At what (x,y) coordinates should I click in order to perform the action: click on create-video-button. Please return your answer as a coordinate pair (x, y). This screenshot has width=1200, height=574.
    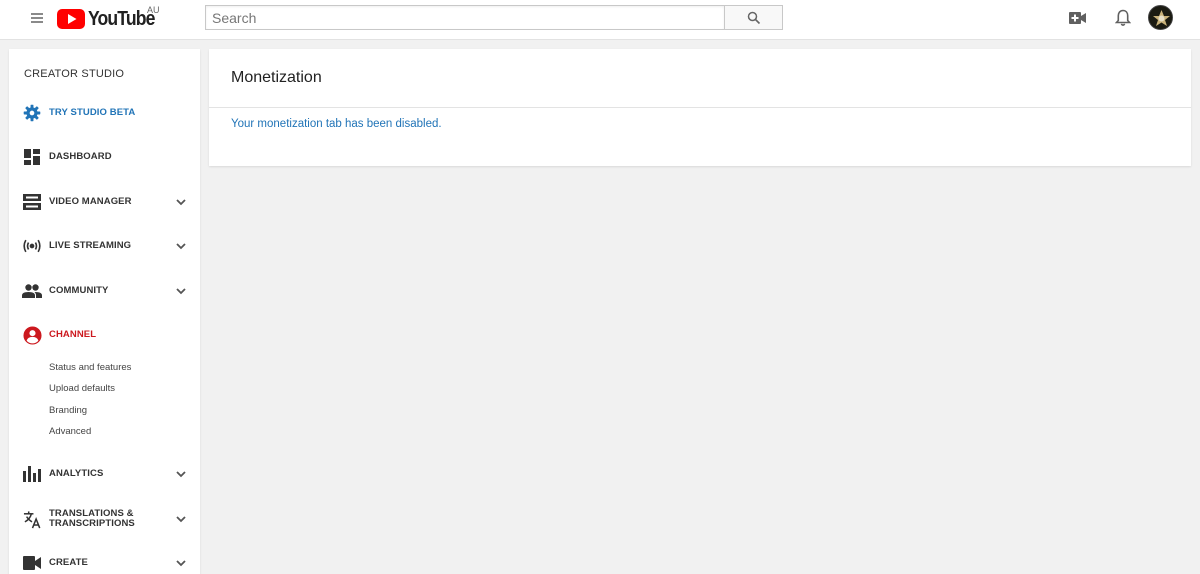
    Looking at the image, I should click on (1078, 18).